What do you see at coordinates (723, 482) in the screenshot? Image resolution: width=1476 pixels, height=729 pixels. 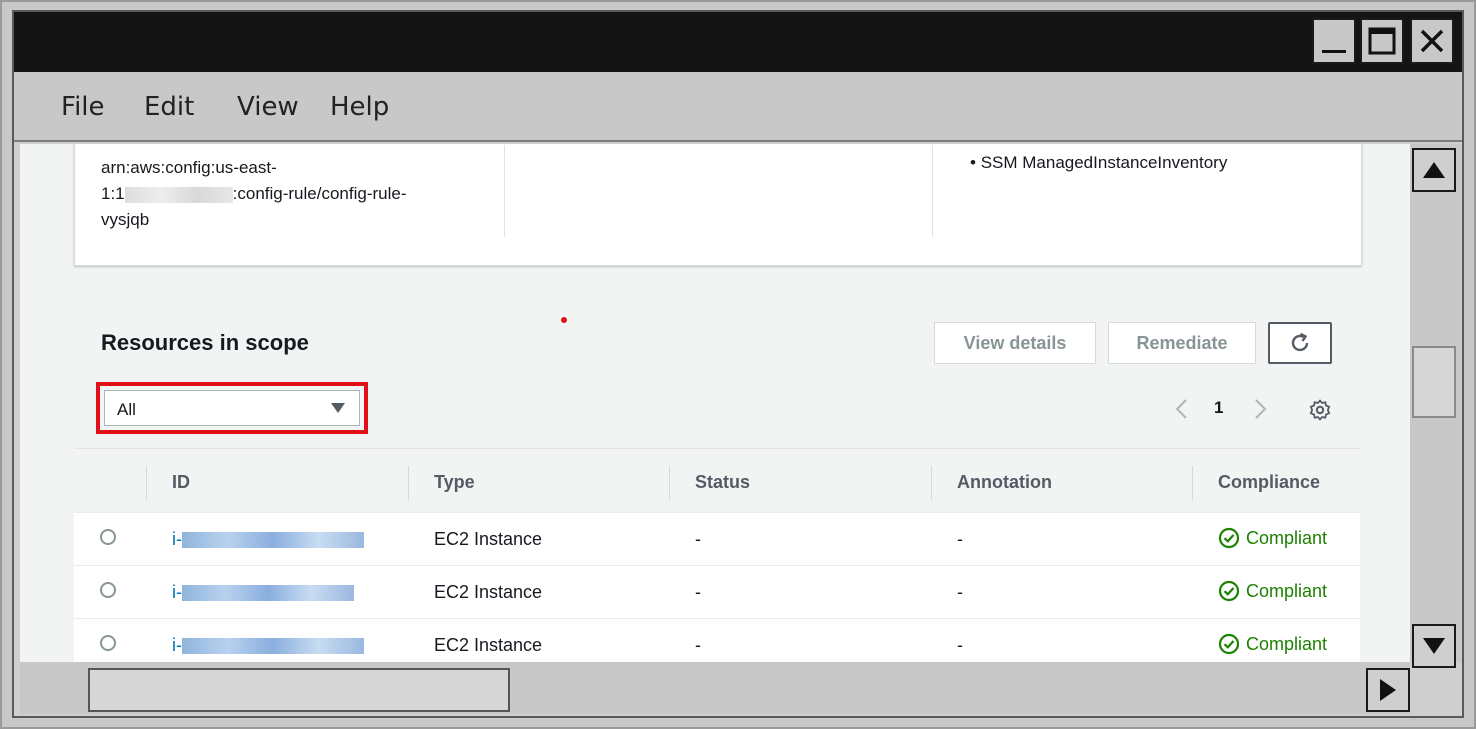 I see `column-header-label: Status` at bounding box center [723, 482].